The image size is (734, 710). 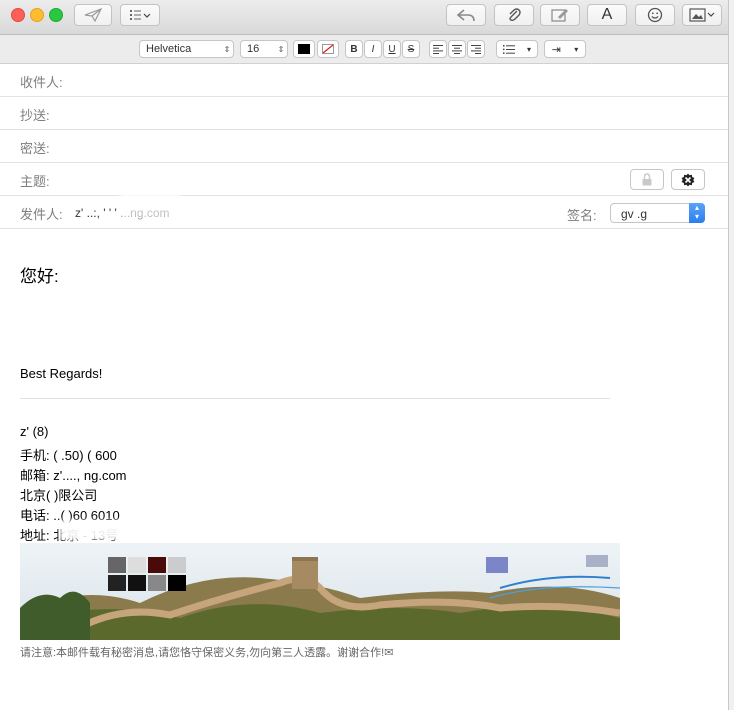 I want to click on lock-icon, so click(x=647, y=179).